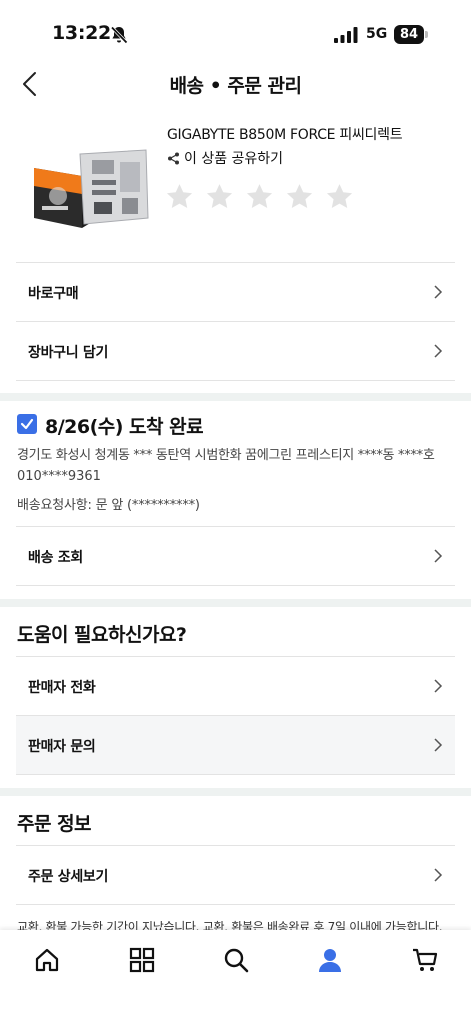 Image resolution: width=471 pixels, height=1024 pixels. Describe the element at coordinates (142, 960) in the screenshot. I see `category-grid-icon` at that location.